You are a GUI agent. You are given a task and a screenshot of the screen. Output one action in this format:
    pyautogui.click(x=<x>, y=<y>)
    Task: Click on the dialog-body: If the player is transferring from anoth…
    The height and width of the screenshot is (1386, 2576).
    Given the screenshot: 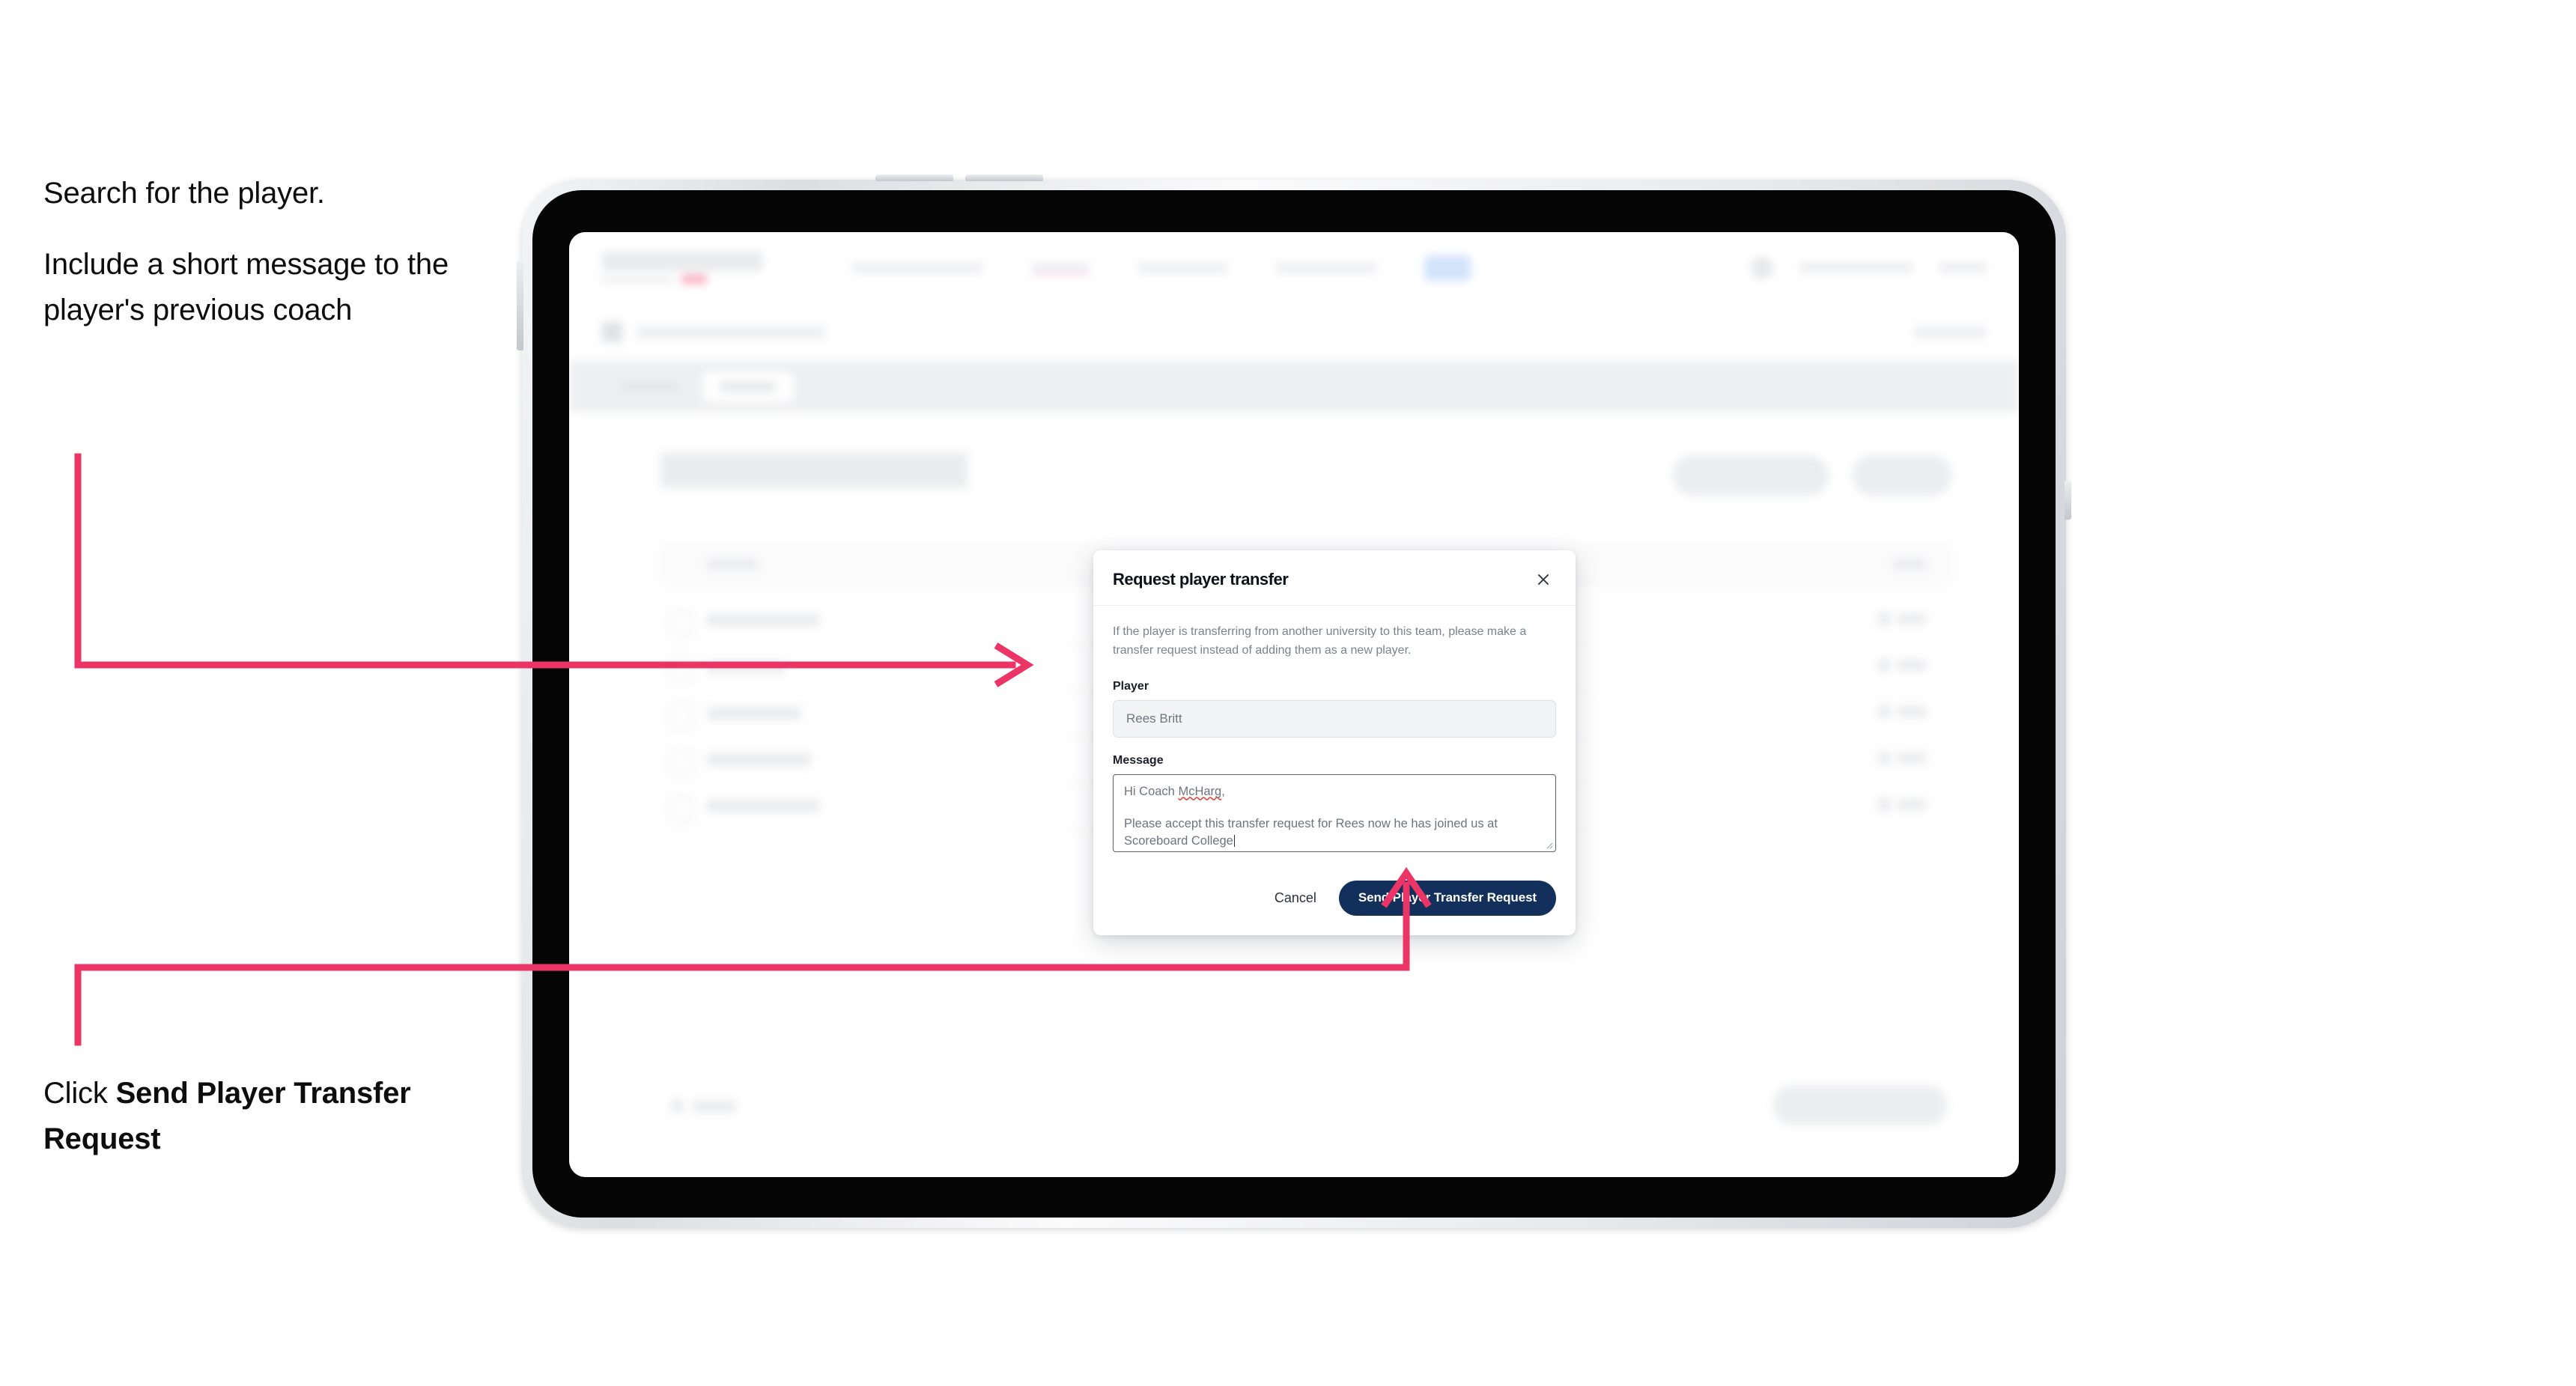 What is the action you would take?
    pyautogui.click(x=1334, y=740)
    